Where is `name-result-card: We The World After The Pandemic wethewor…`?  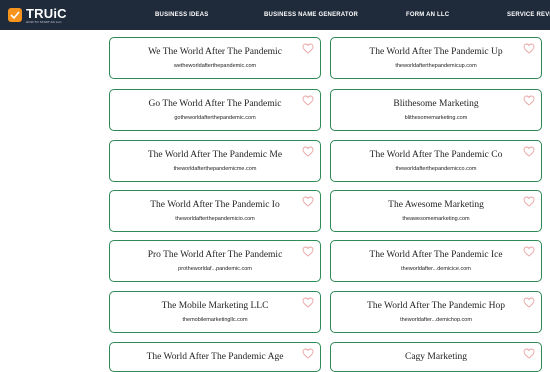 name-result-card: We The World After The Pandemic wethewor… is located at coordinates (215, 58).